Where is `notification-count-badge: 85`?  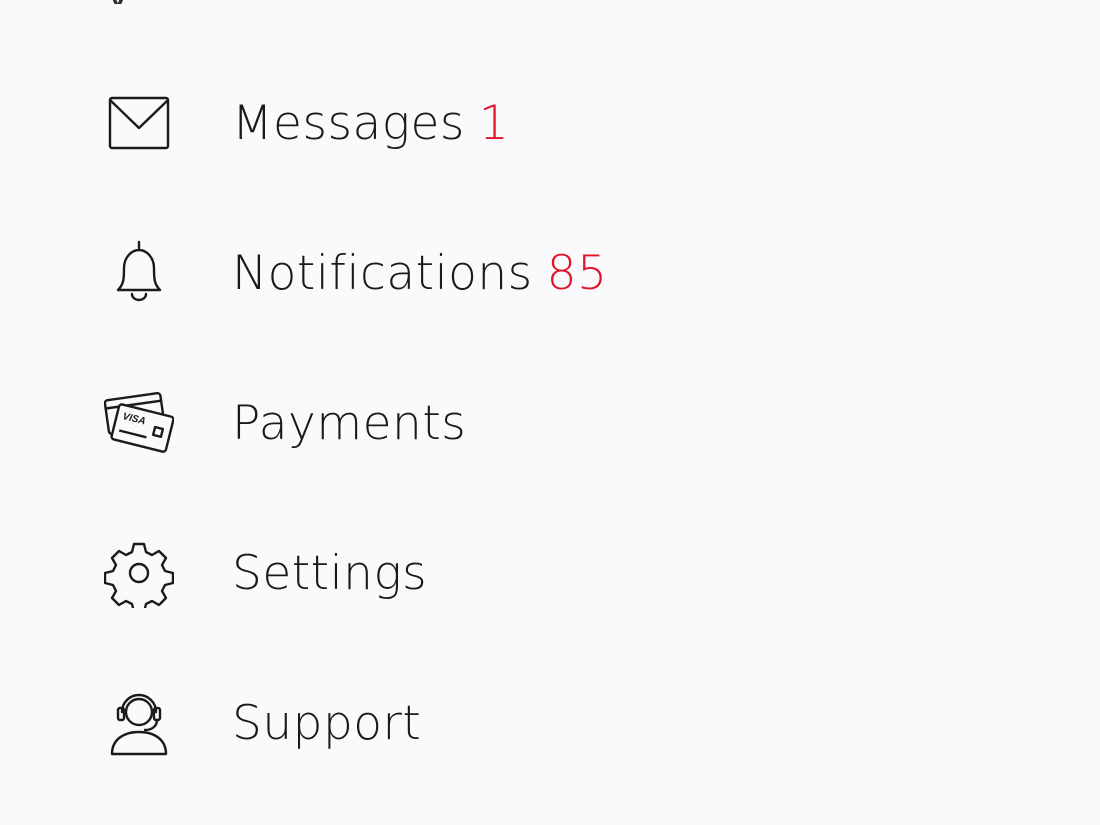 notification-count-badge: 85 is located at coordinates (577, 273).